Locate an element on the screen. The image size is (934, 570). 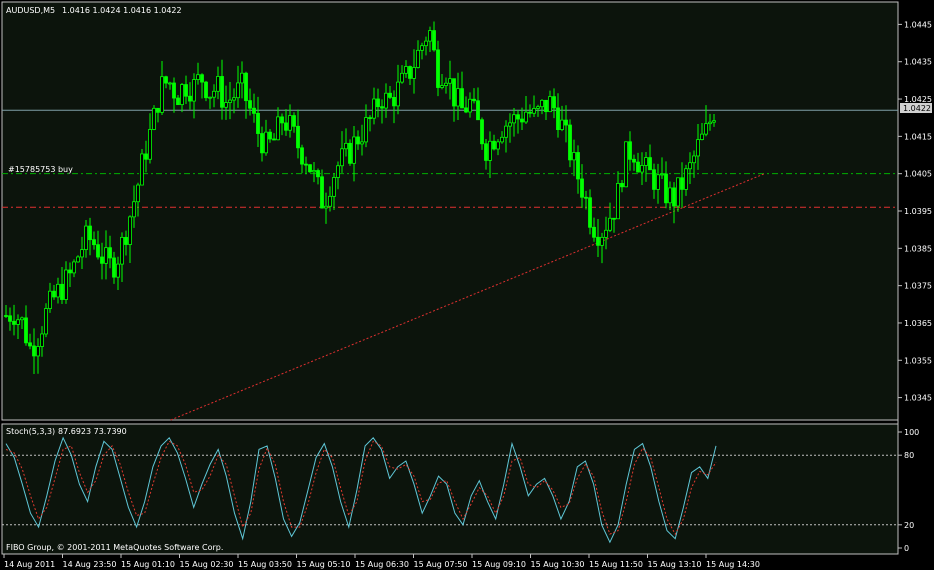
time-tick-label: 15 Aug 07:50 is located at coordinates (441, 564).